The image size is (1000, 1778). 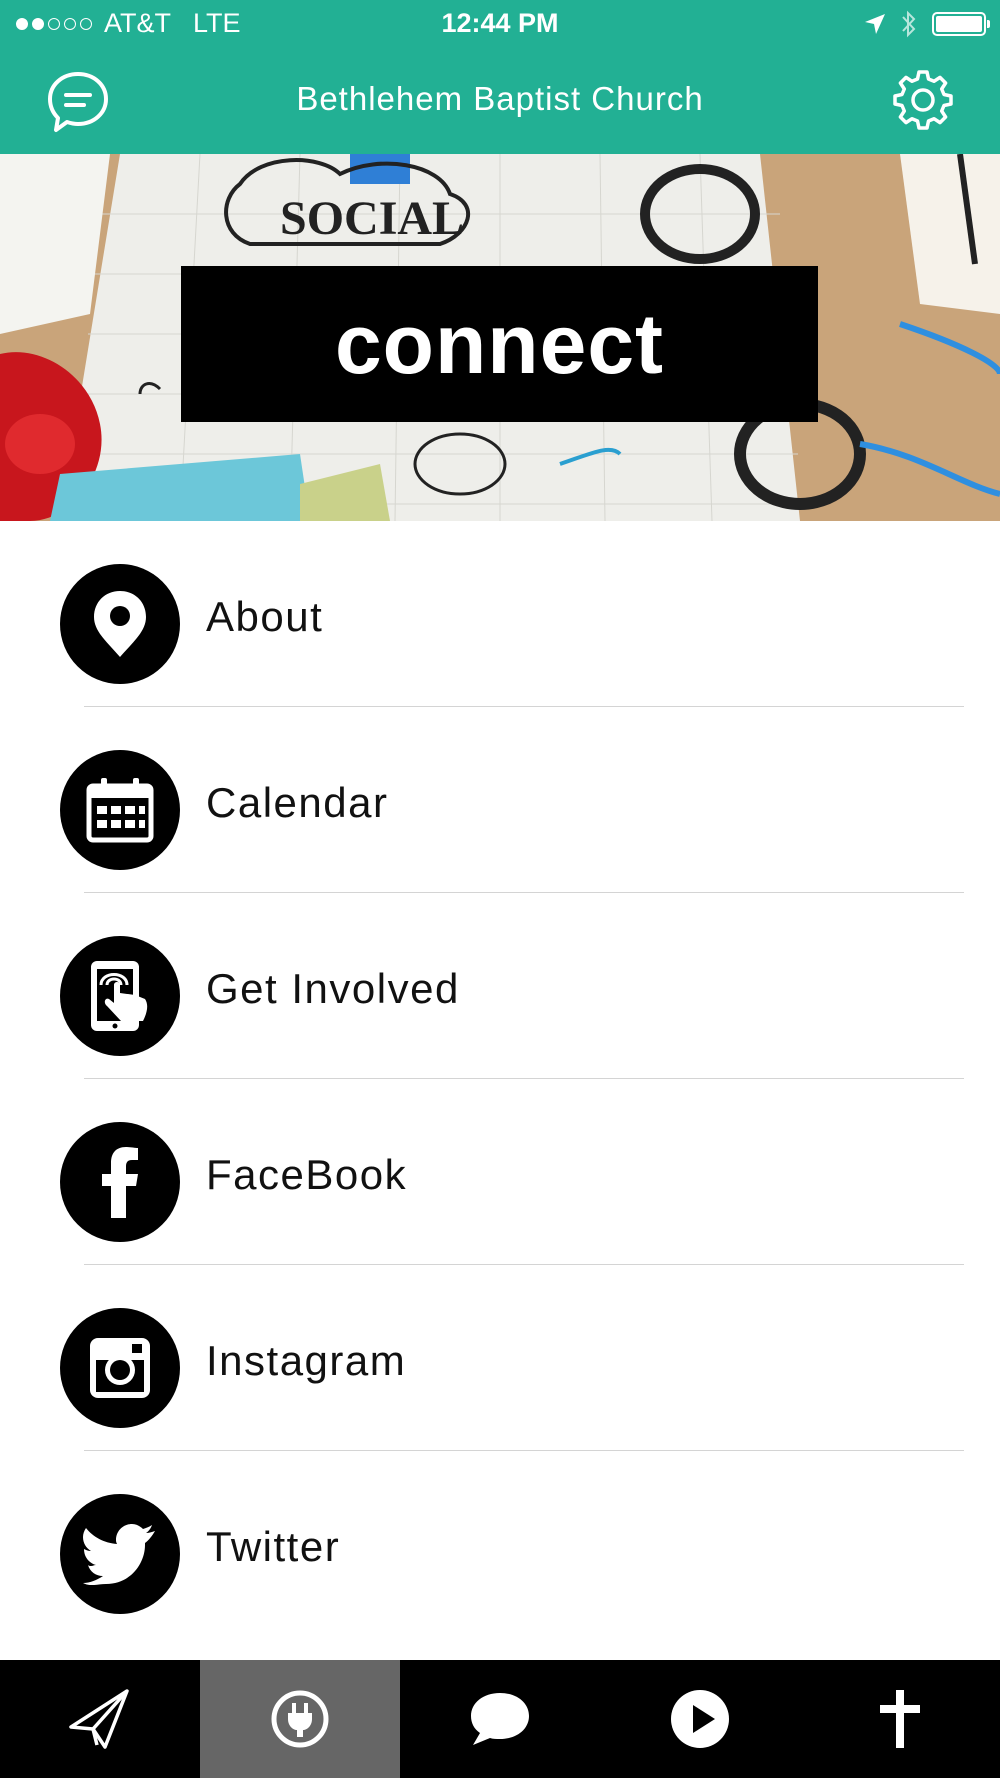 I want to click on tab-send, so click(x=100, y=1719).